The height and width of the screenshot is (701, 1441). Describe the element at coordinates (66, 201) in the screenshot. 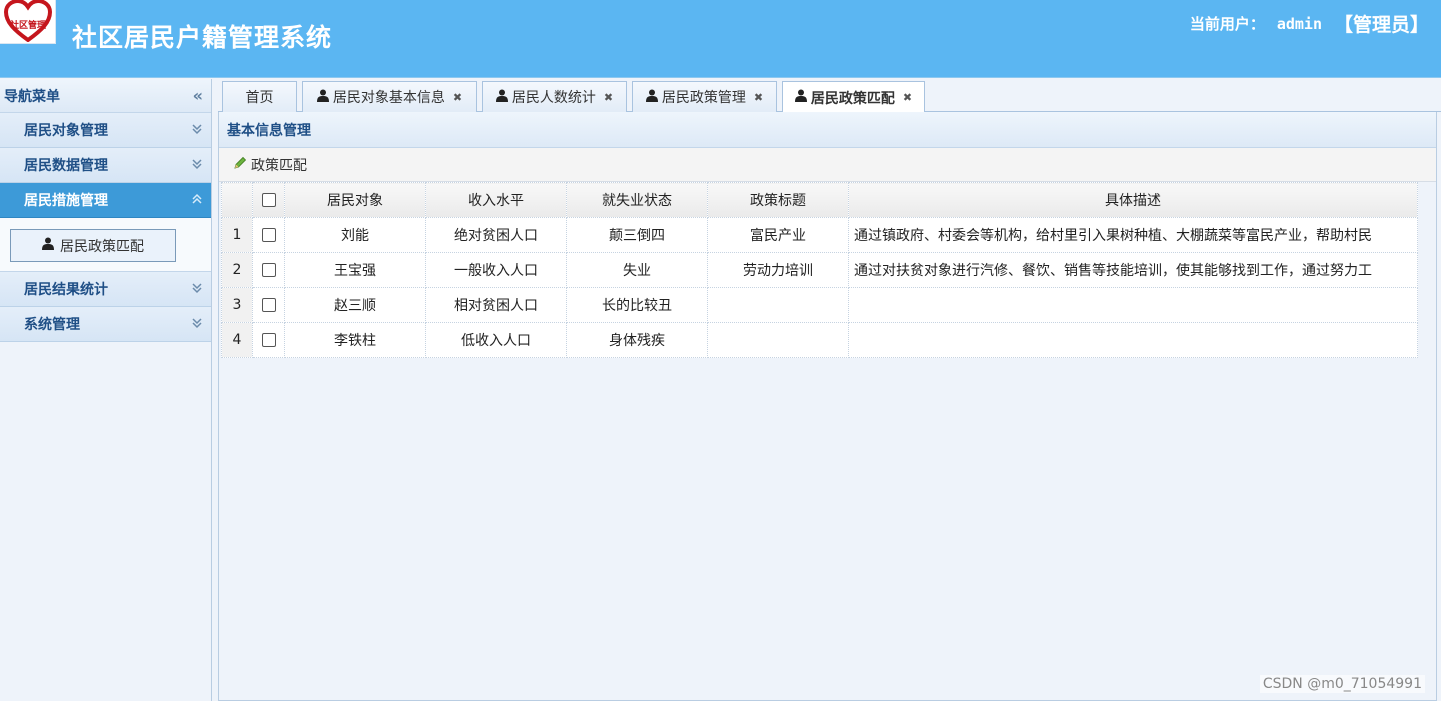

I see `sidebar-group-label: 居民措施管理` at that location.